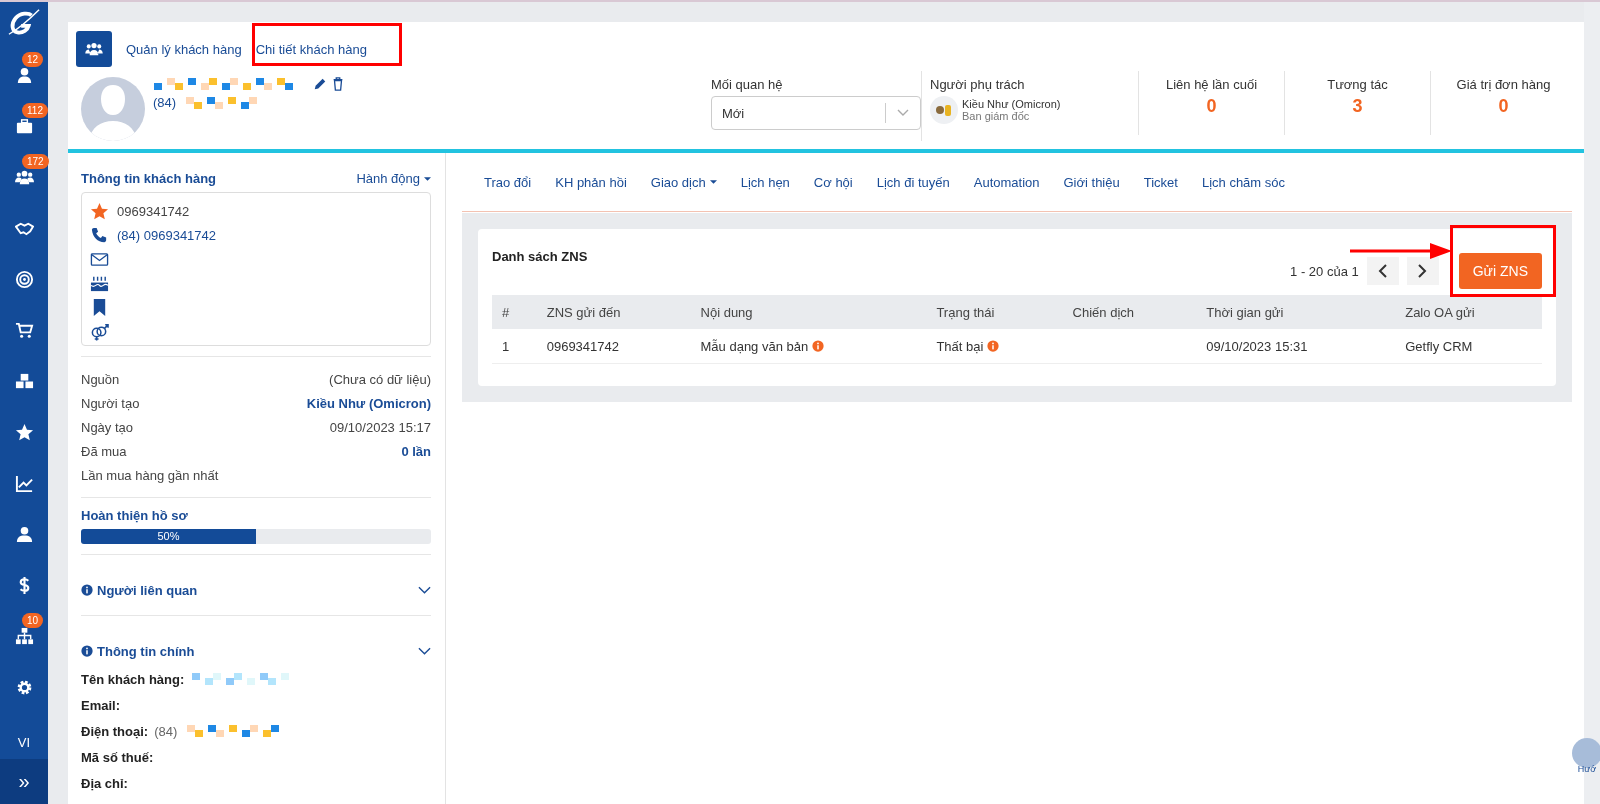 The height and width of the screenshot is (804, 1600). Describe the element at coordinates (99, 235) in the screenshot. I see `phone-icon` at that location.